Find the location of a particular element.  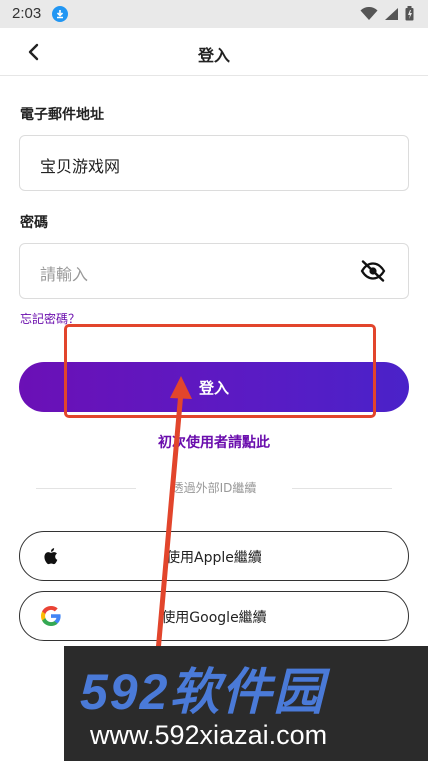

apple-button-label: 使用Apple繼續 is located at coordinates (214, 558).